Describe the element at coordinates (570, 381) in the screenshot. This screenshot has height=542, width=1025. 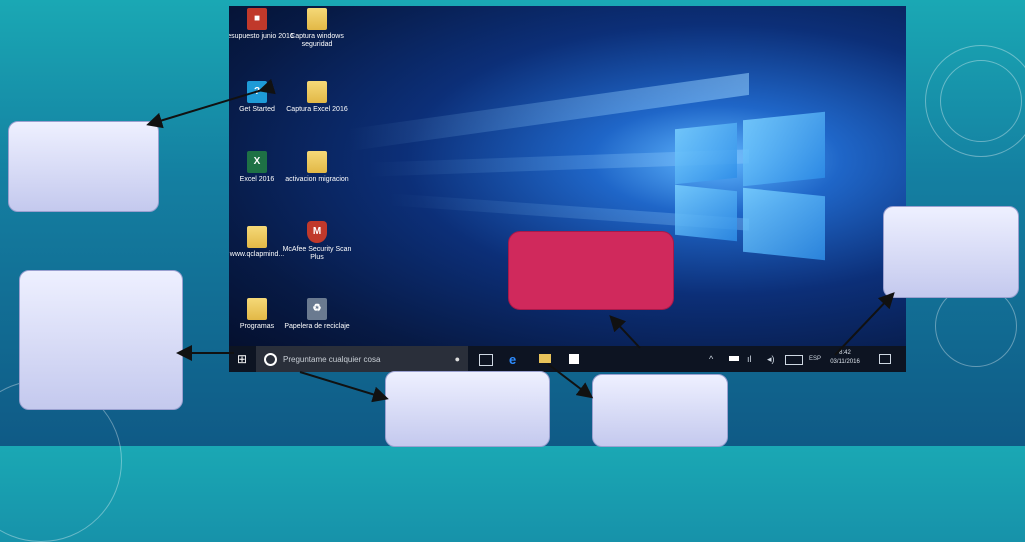
I see `arrow-pinned-apps` at that location.